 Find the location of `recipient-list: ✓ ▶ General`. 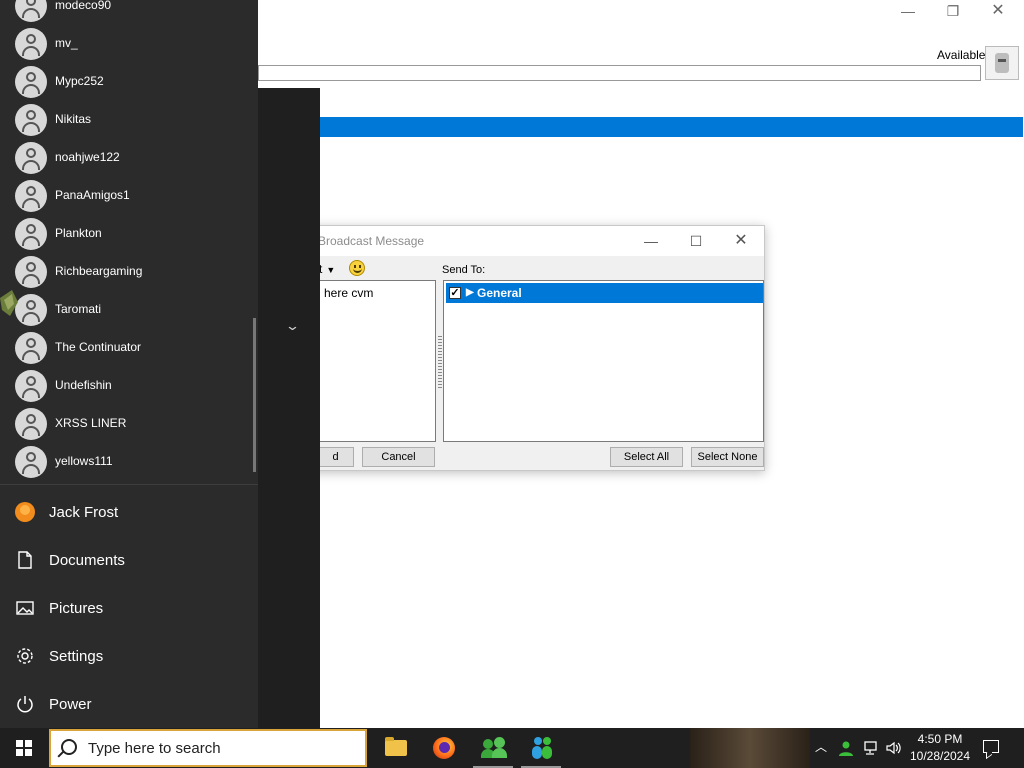

recipient-list: ✓ ▶ General is located at coordinates (603, 361).